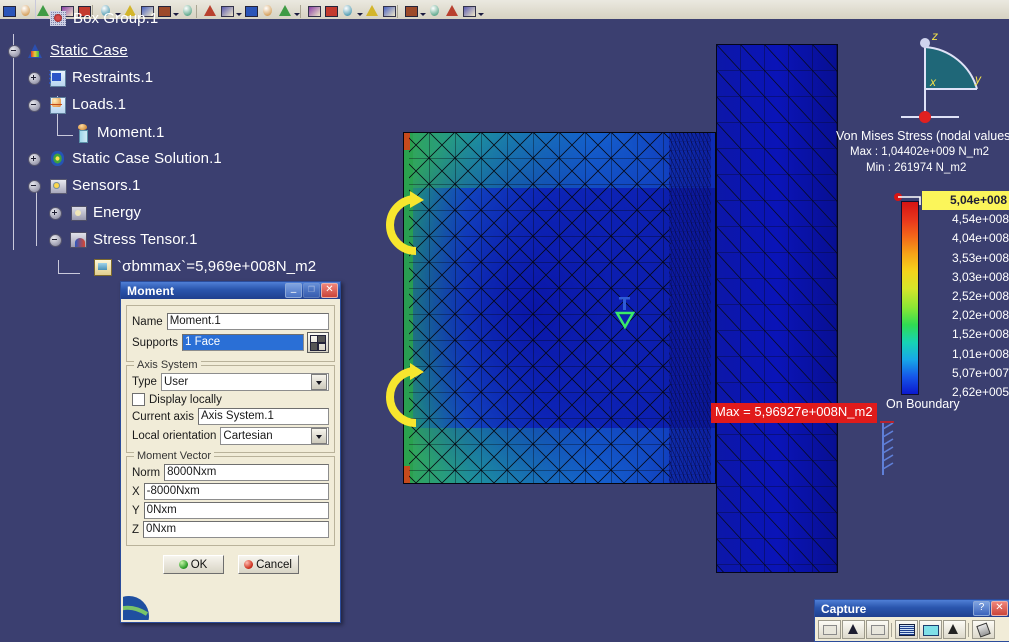 The height and width of the screenshot is (642, 1009). What do you see at coordinates (311, 290) in the screenshot?
I see `maximize-button: ❐` at bounding box center [311, 290].